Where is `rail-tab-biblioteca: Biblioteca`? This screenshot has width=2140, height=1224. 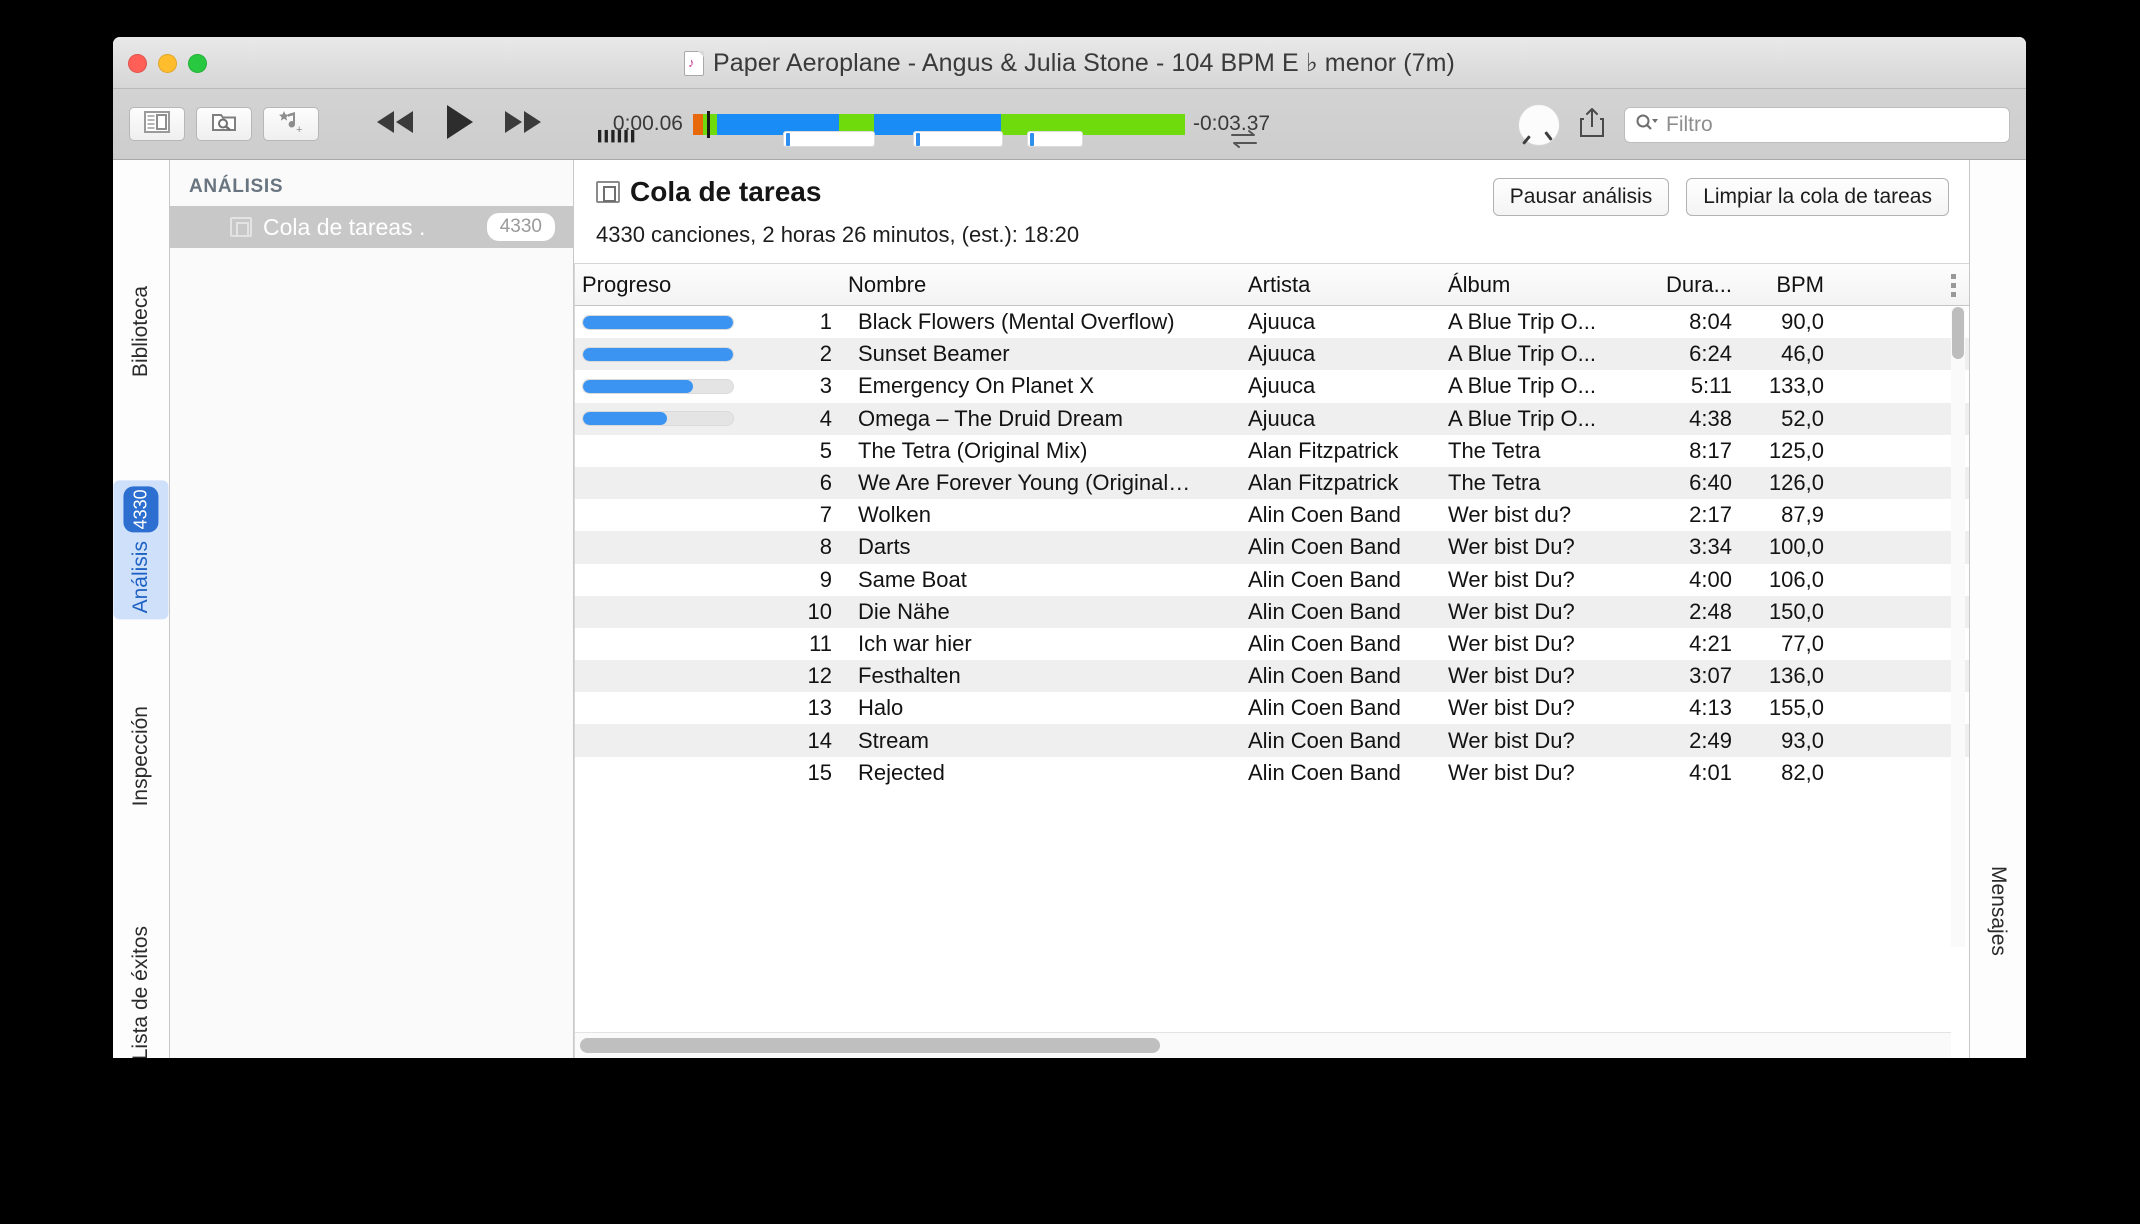
rail-tab-biblioteca: Biblioteca is located at coordinates (141, 331).